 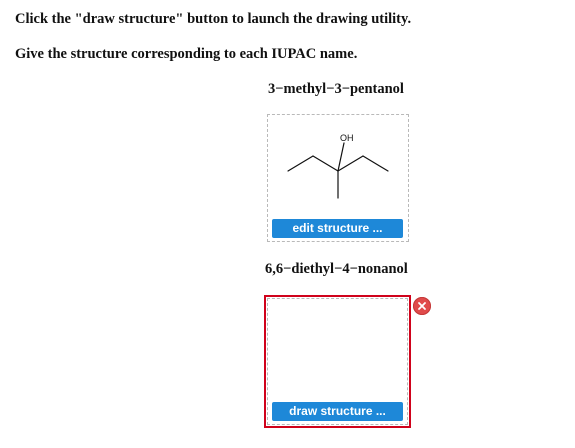 I want to click on question-2-iupac-name: 6,6−diethyl−4−nonanol, so click(x=336, y=269).